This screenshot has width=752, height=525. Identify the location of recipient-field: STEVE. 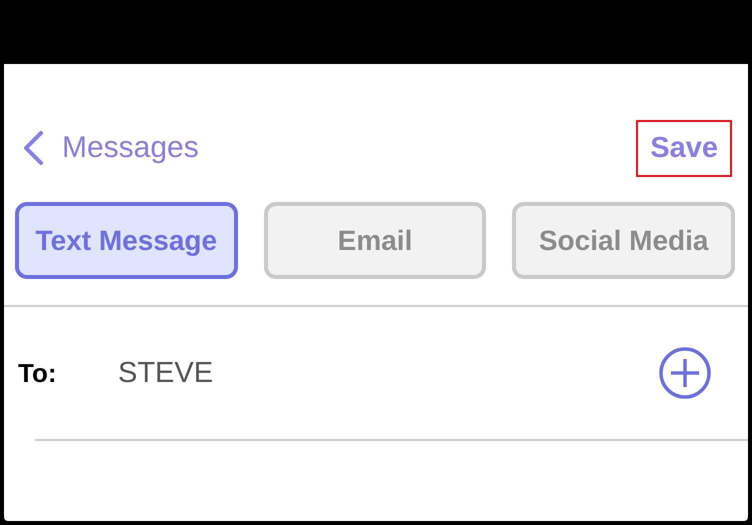
(388, 373).